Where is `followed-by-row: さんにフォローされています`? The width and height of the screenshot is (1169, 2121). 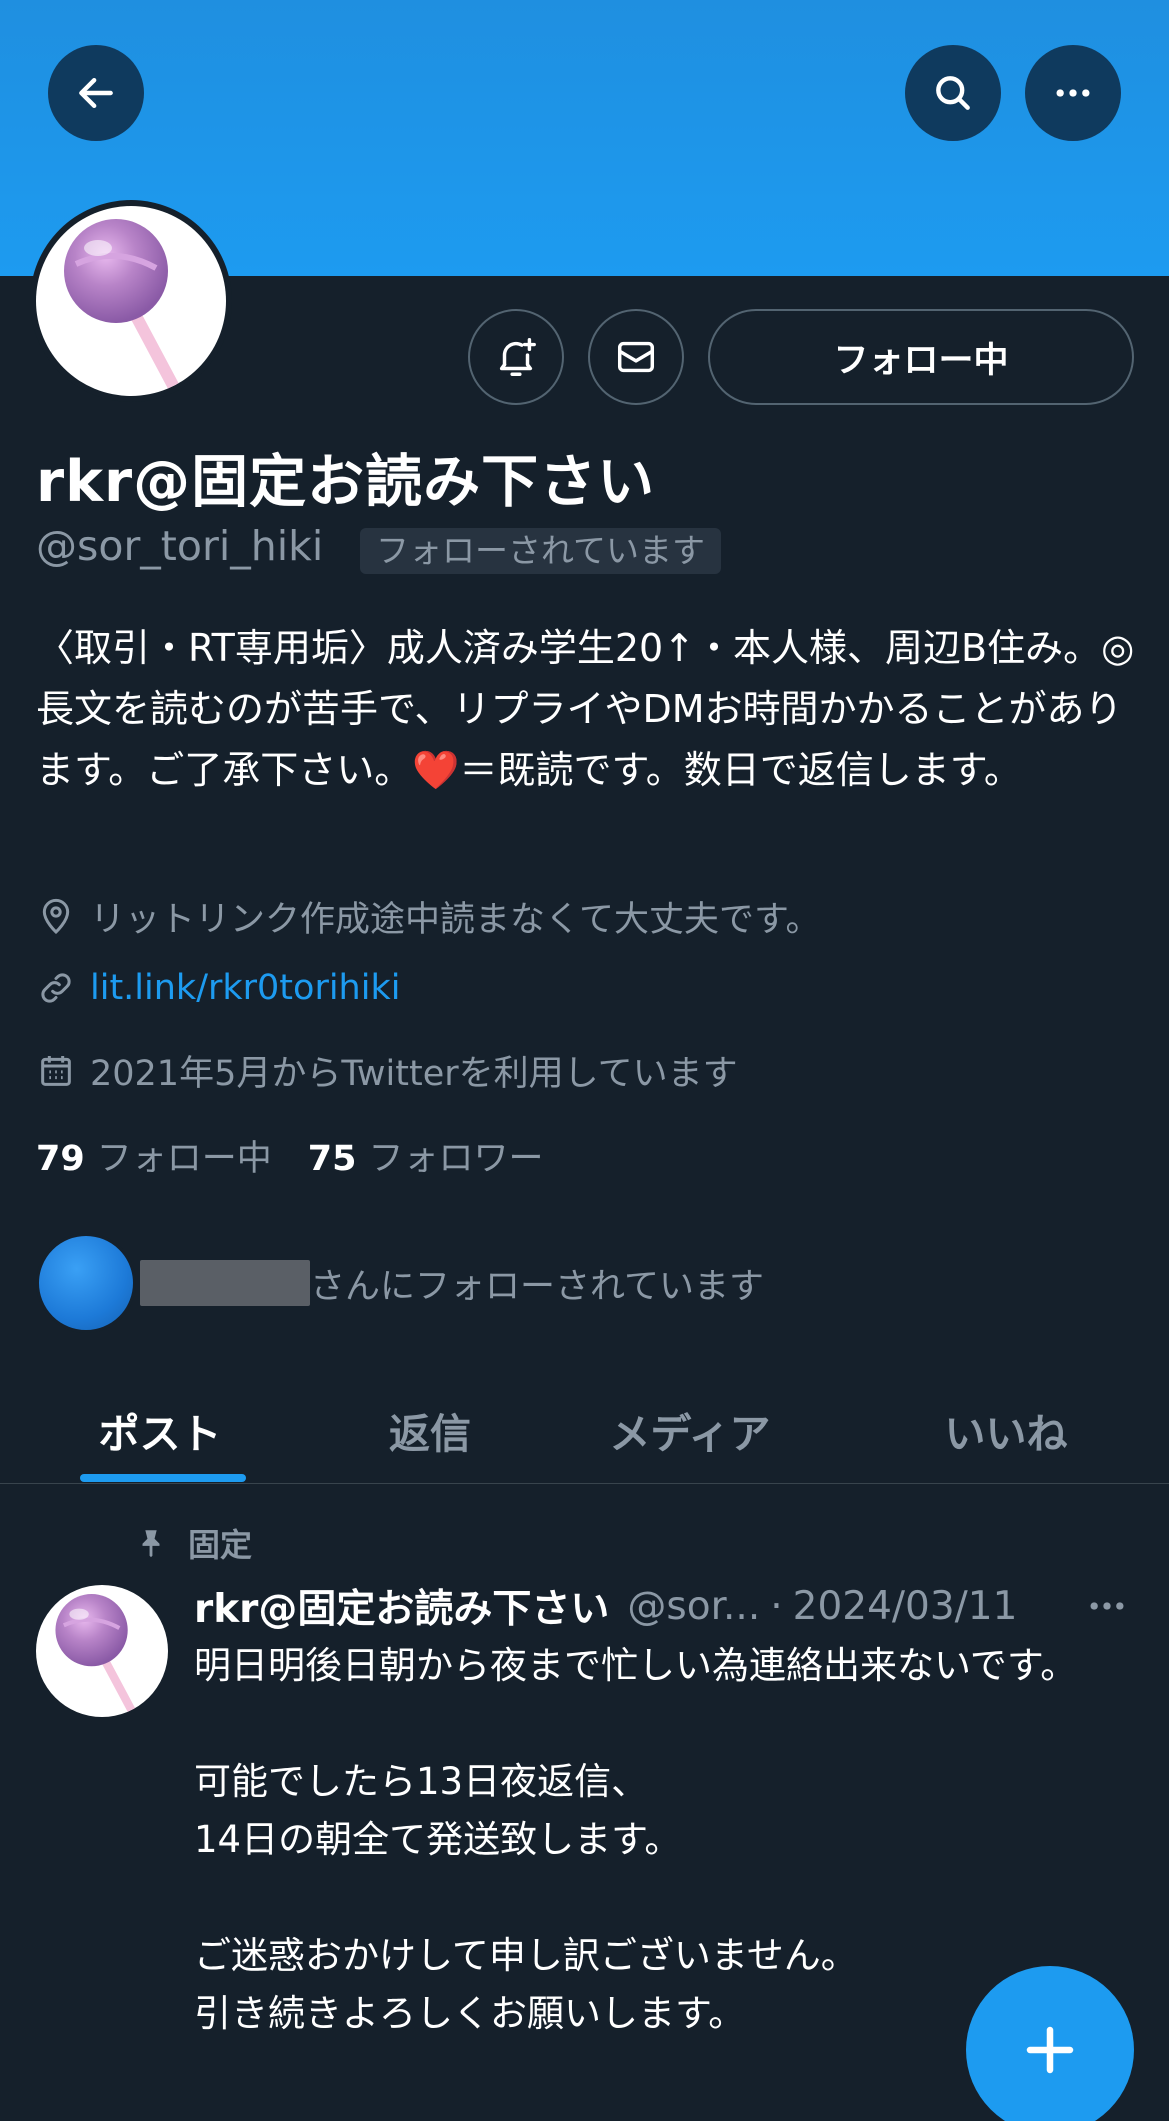 followed-by-row: さんにフォローされています is located at coordinates (400, 1283).